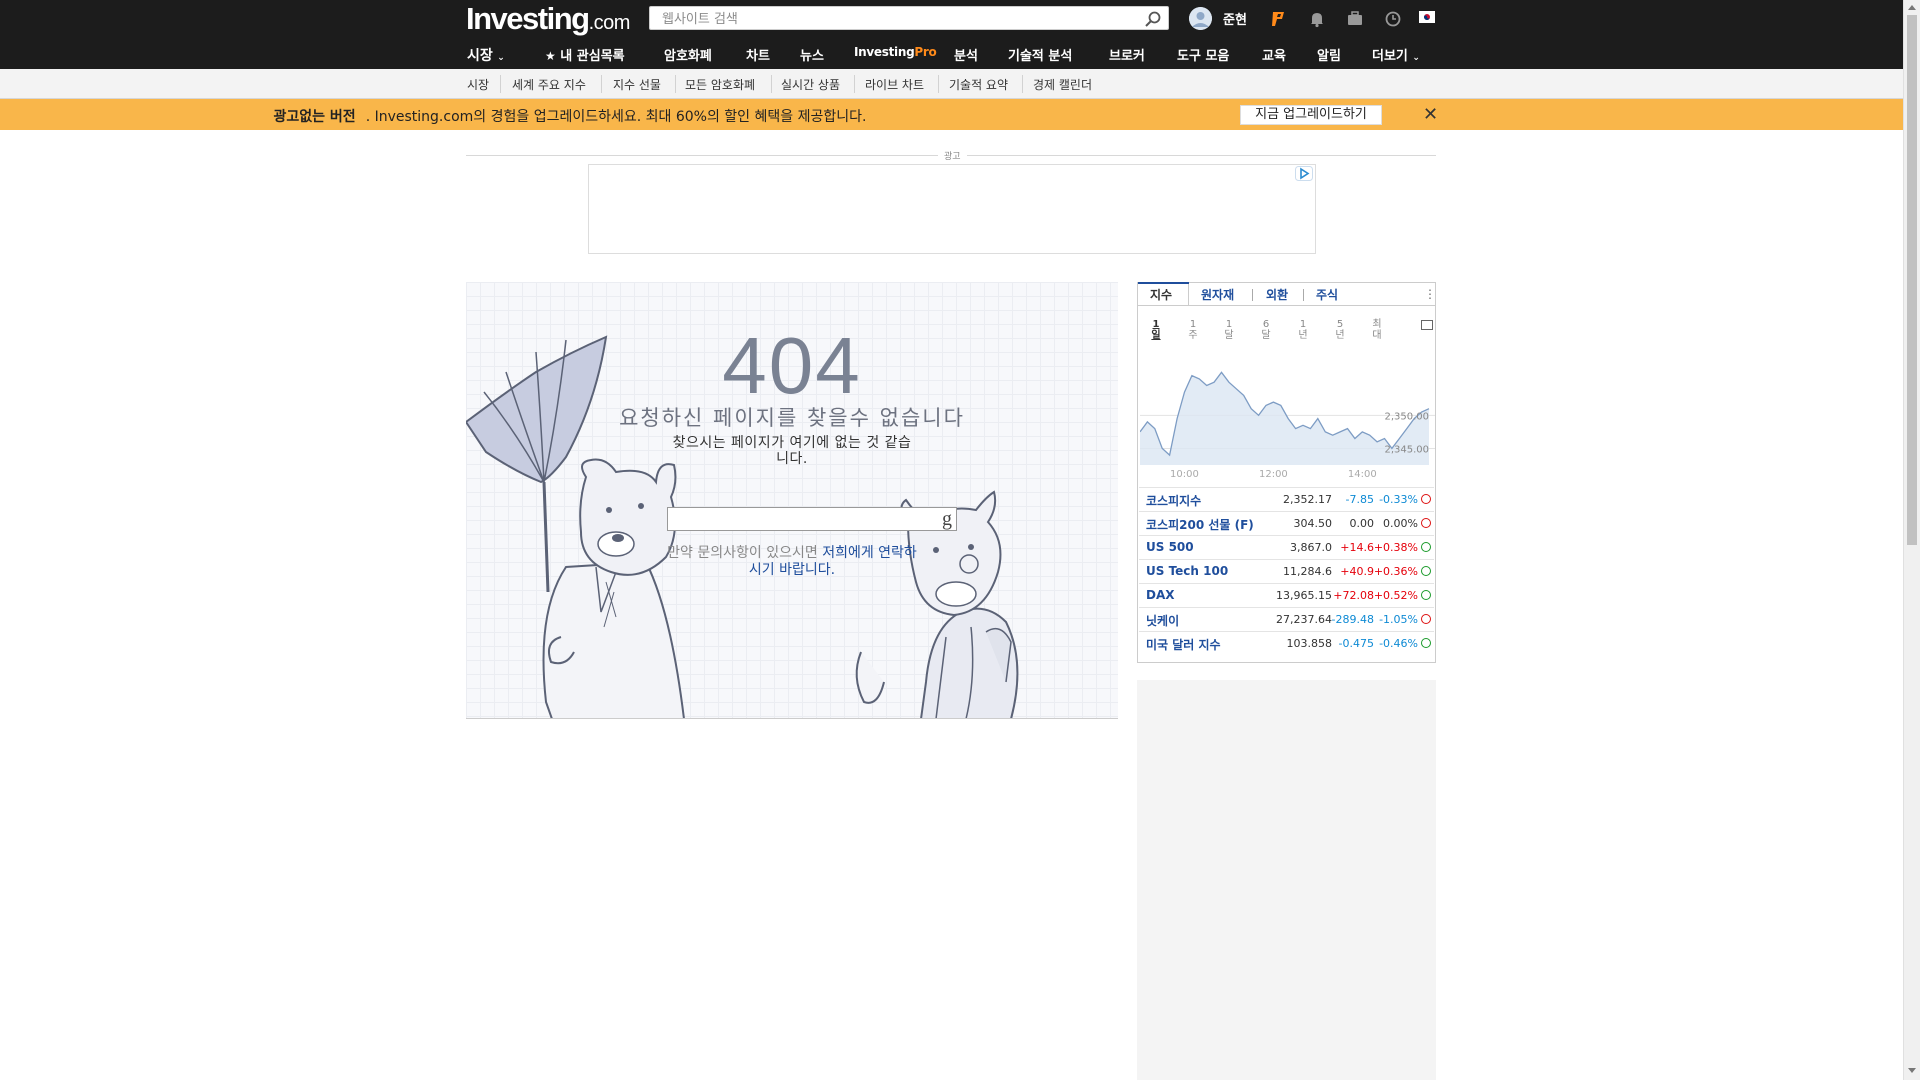 The image size is (1920, 1080). What do you see at coordinates (1229, 330) in the screenshot?
I see `period-1m: 1달` at bounding box center [1229, 330].